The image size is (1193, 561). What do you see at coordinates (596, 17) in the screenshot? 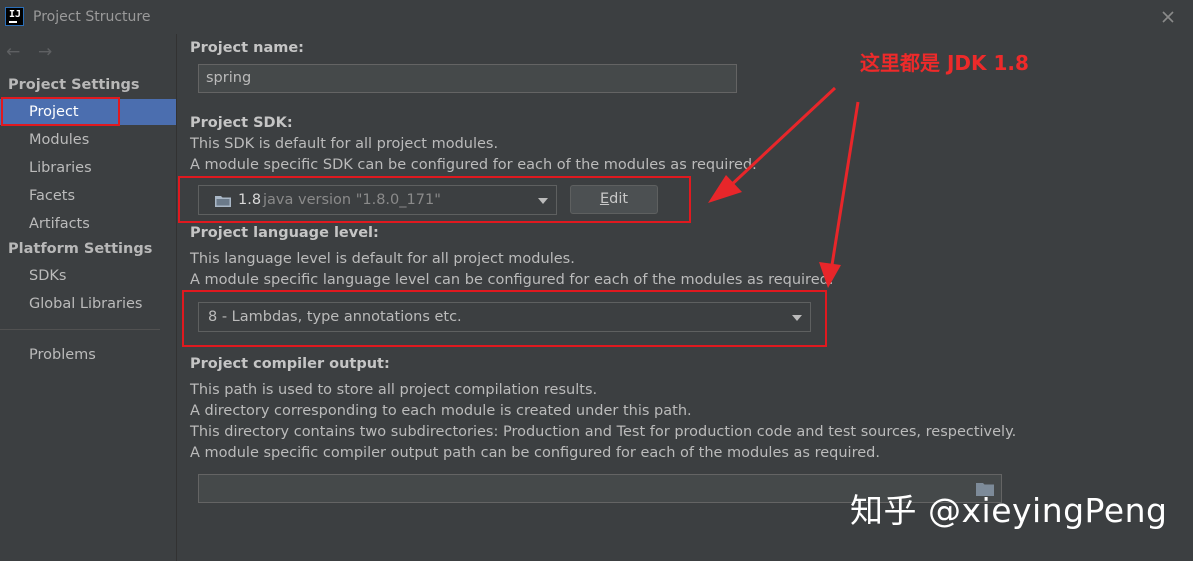
I see `title-bar: IJ Project Structure` at bounding box center [596, 17].